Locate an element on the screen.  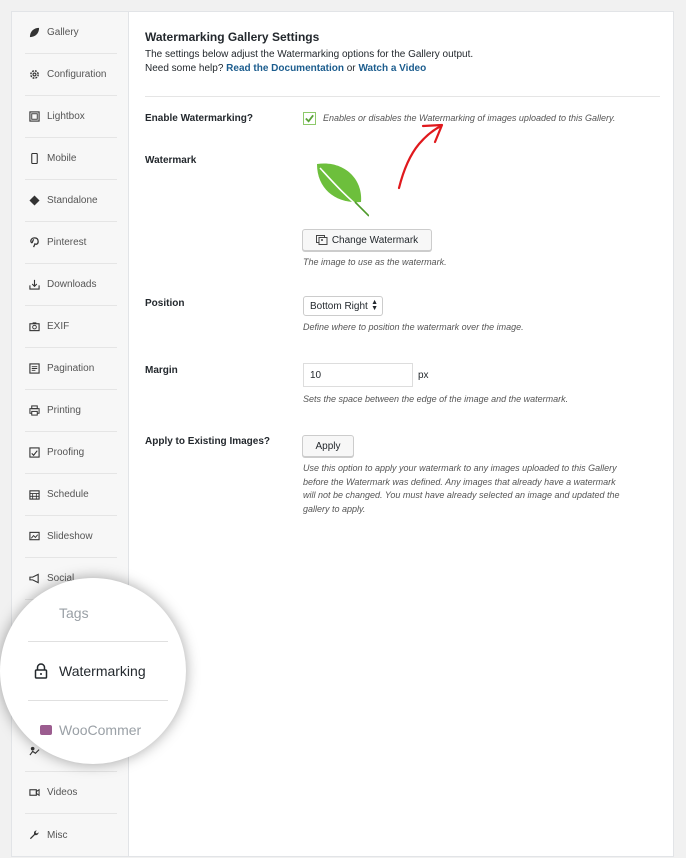
change-watermark-button: Change Watermark is located at coordinates (367, 240).